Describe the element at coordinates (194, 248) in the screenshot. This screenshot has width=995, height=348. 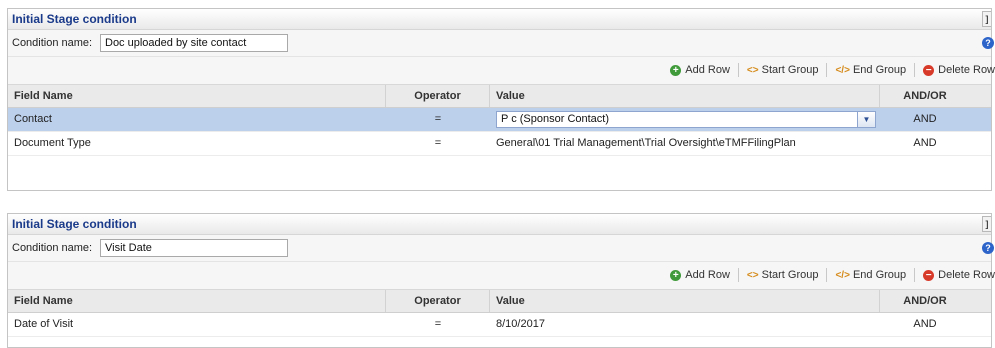
I see `condition-name-input: Visit Date` at that location.